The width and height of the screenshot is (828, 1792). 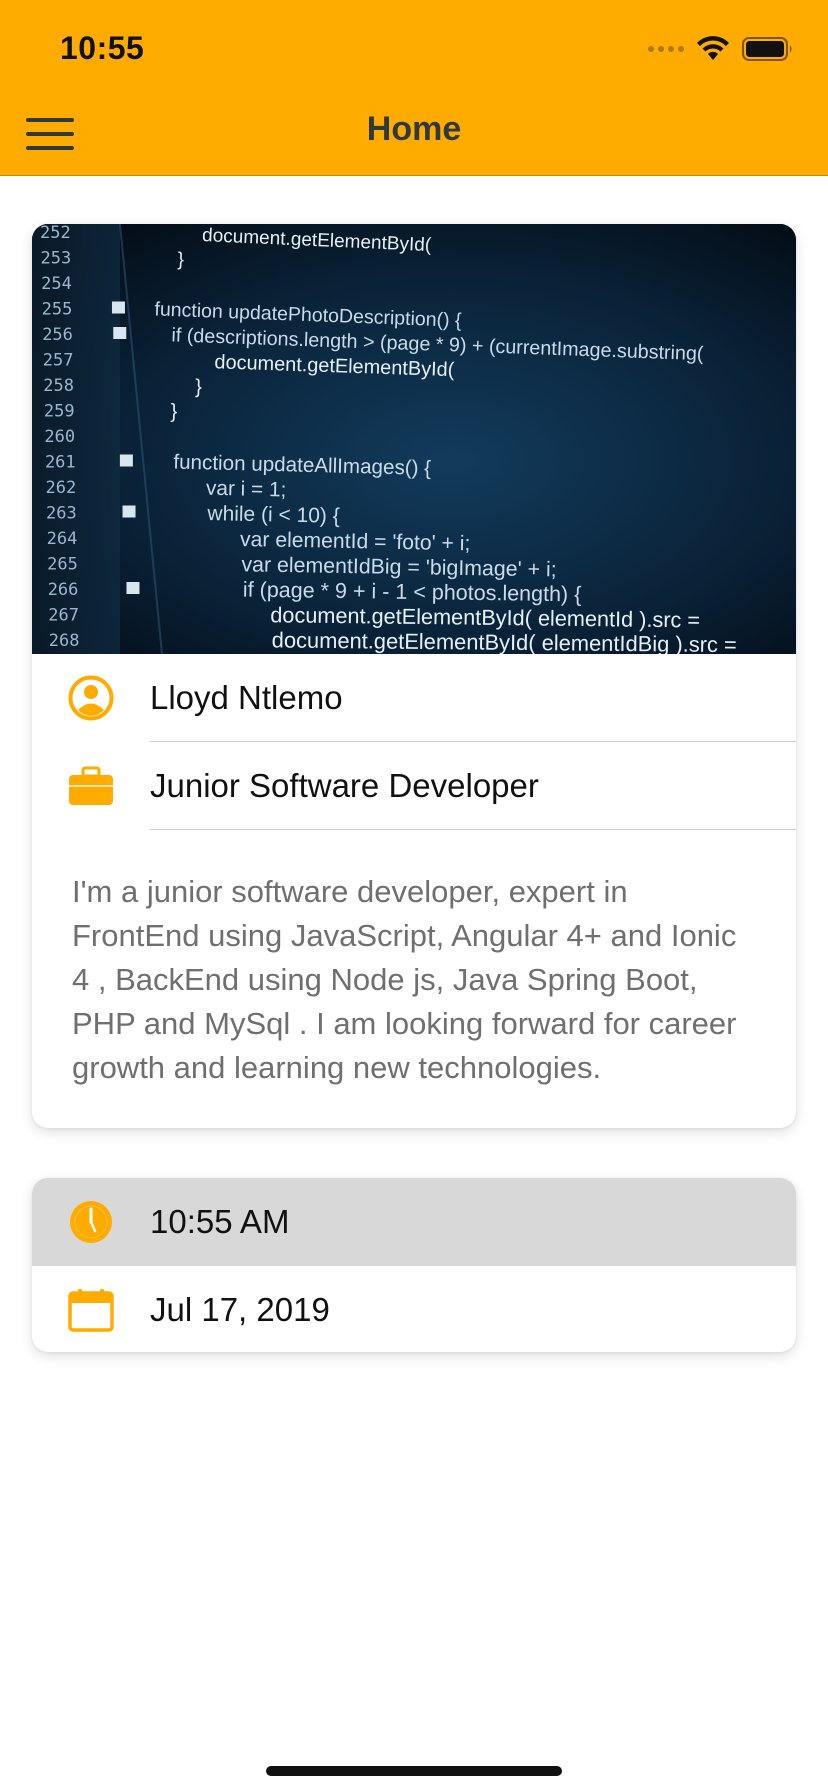 What do you see at coordinates (63, 590) in the screenshot?
I see `code-line-number: 266` at bounding box center [63, 590].